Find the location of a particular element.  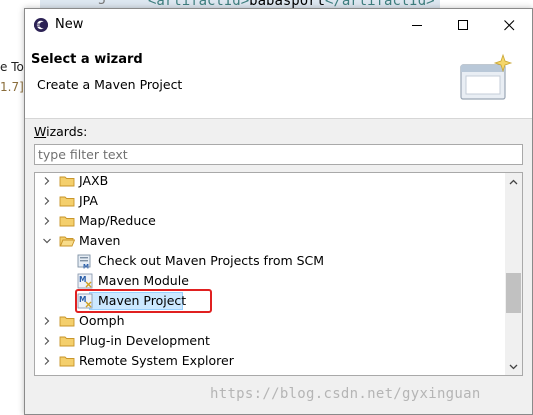

maximize-icon is located at coordinates (462, 24).